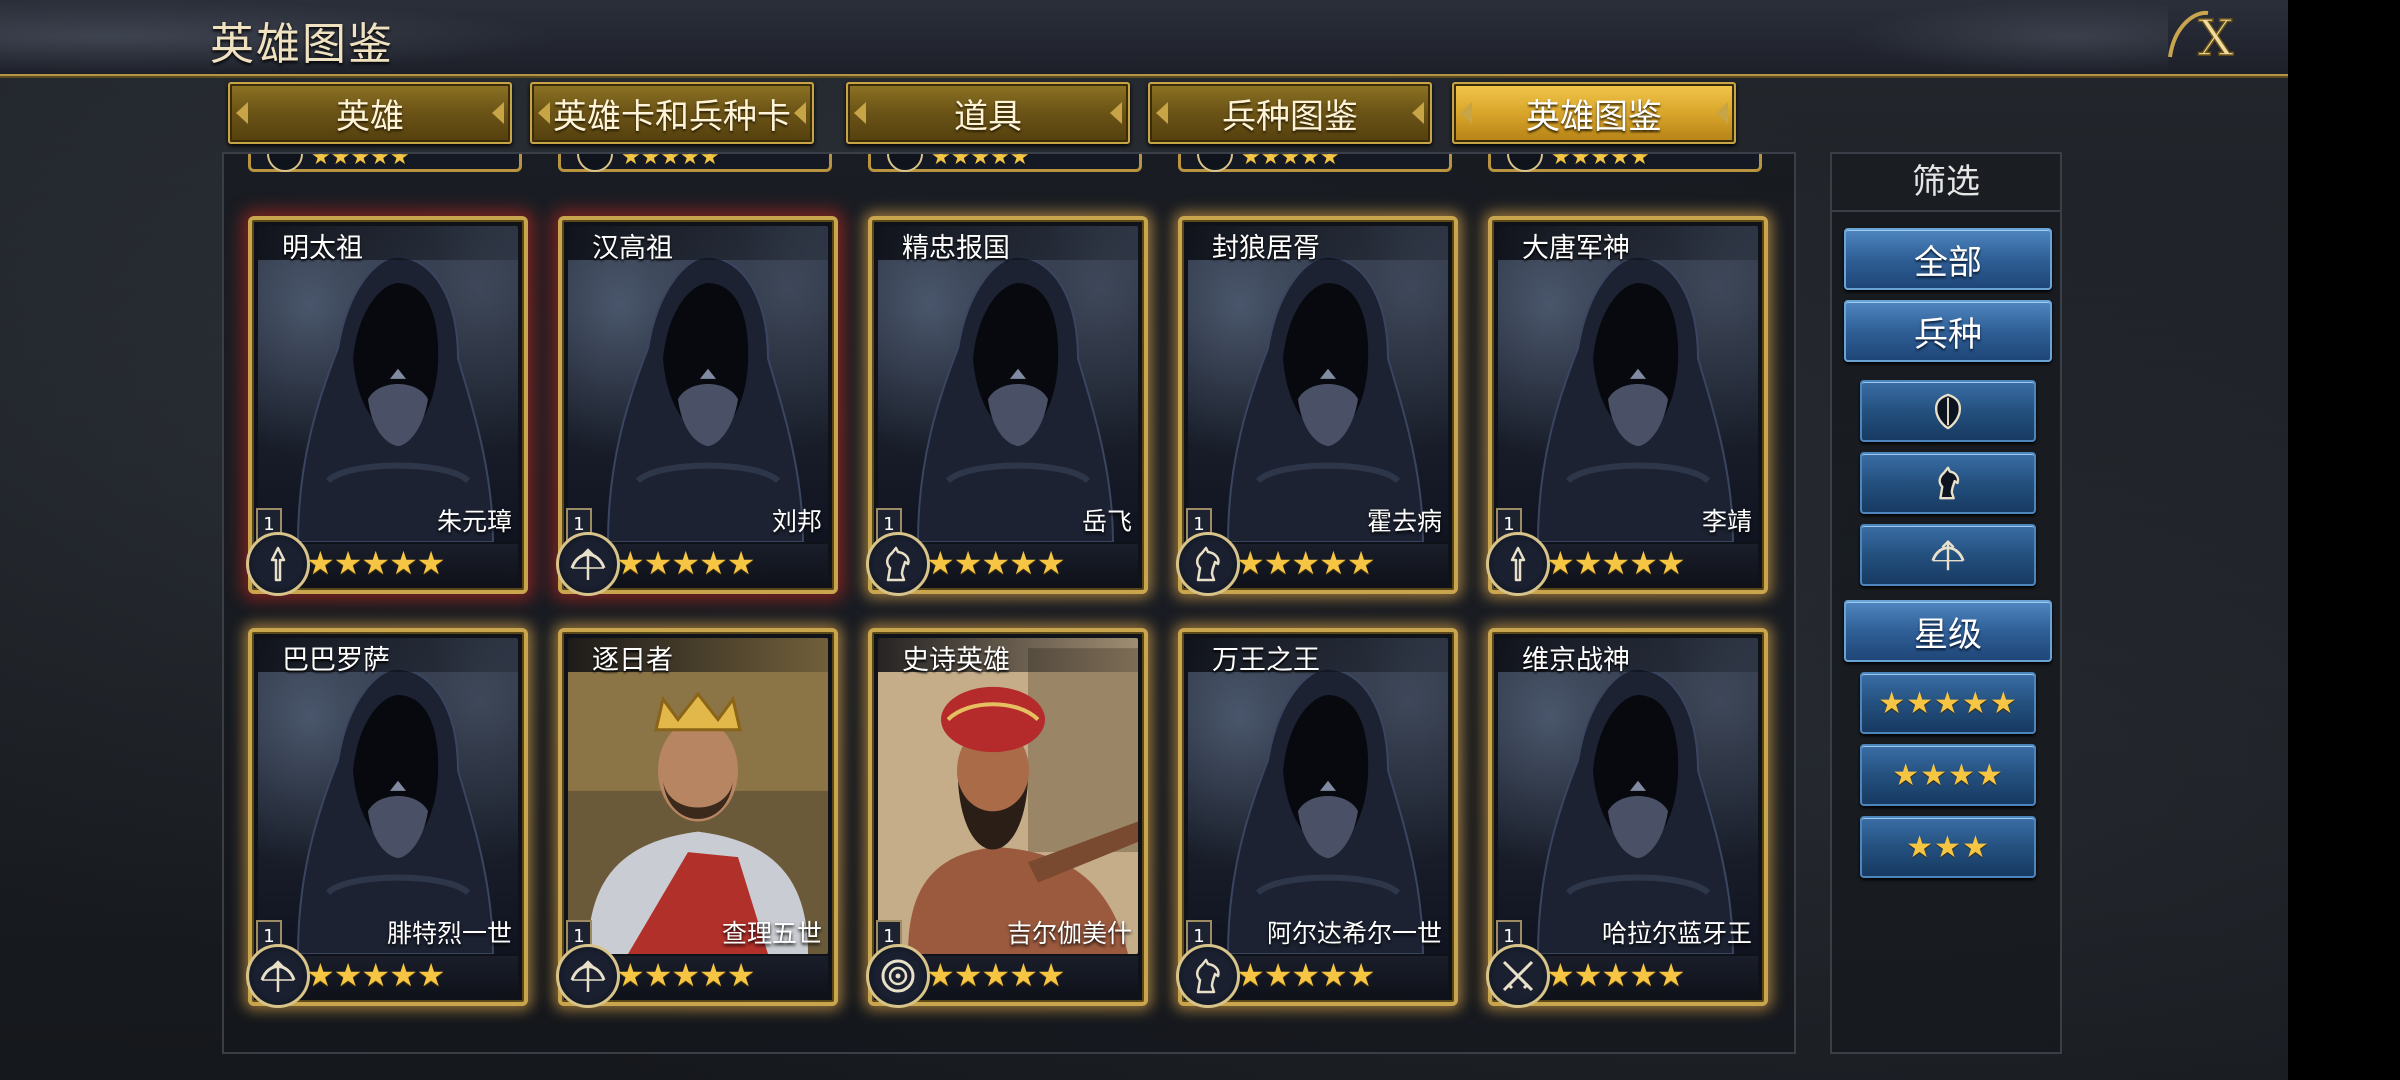  I want to click on screen-edge-bar, so click(2344, 540).